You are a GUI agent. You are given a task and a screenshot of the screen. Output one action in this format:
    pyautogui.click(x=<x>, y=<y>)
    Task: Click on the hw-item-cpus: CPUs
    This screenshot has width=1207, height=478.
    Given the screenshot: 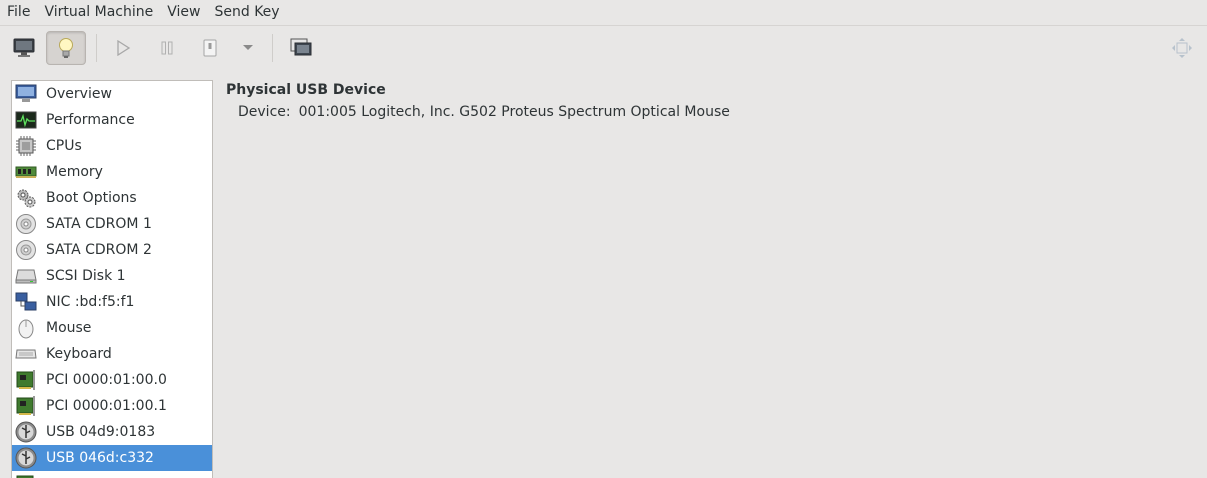 What is the action you would take?
    pyautogui.click(x=112, y=146)
    